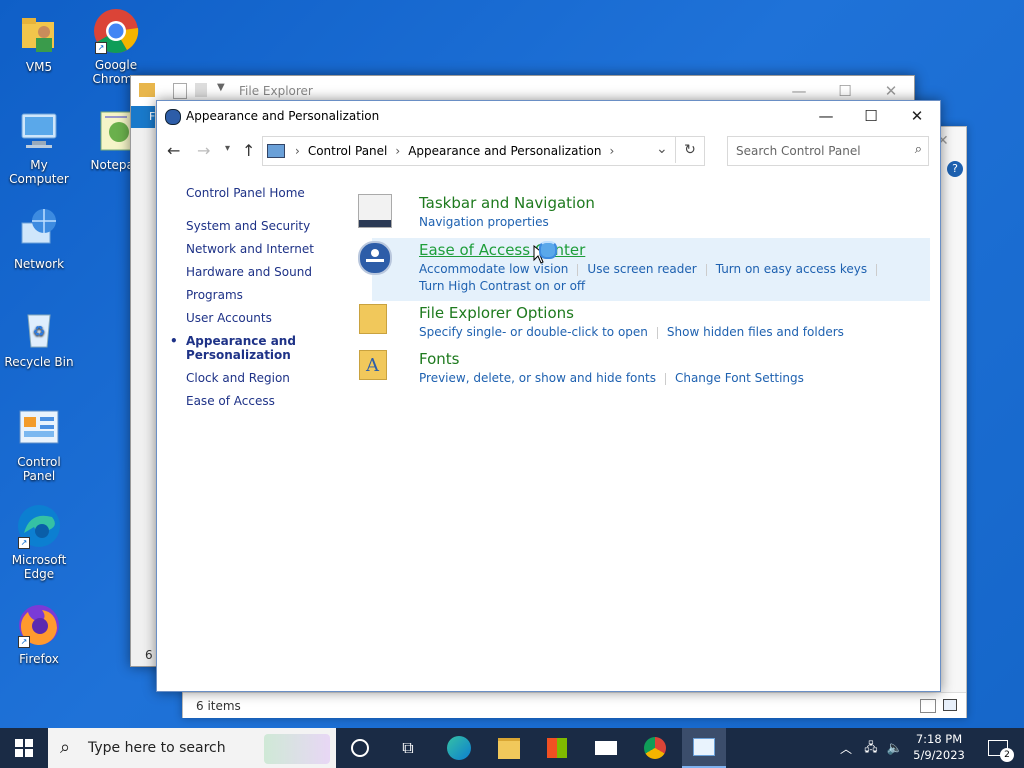  Describe the element at coordinates (871, 116) in the screenshot. I see `maximize-button: ☐` at that location.